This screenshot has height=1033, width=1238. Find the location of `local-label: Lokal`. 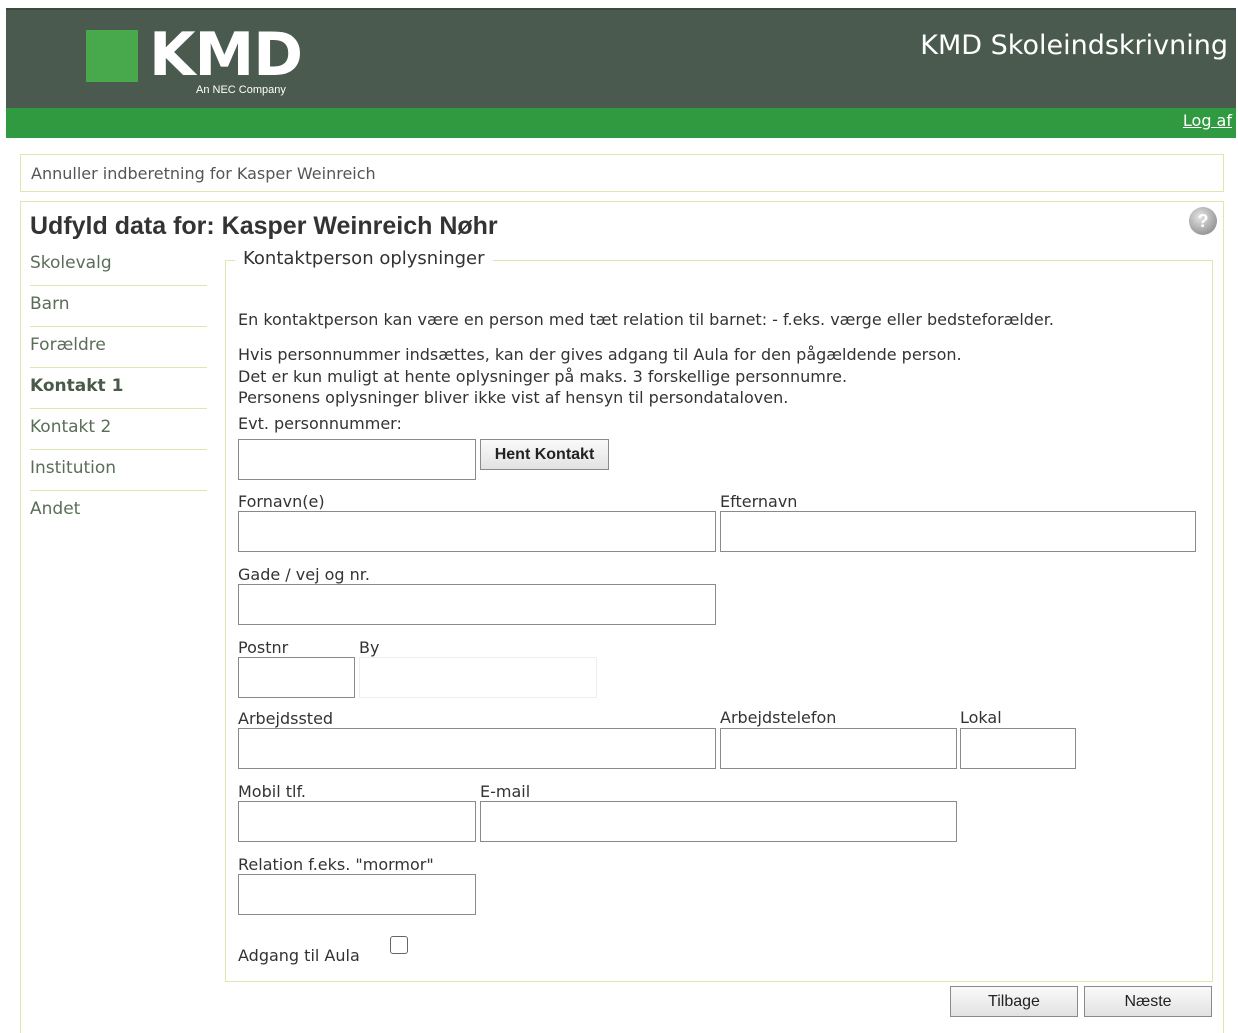

local-label: Lokal is located at coordinates (981, 717).